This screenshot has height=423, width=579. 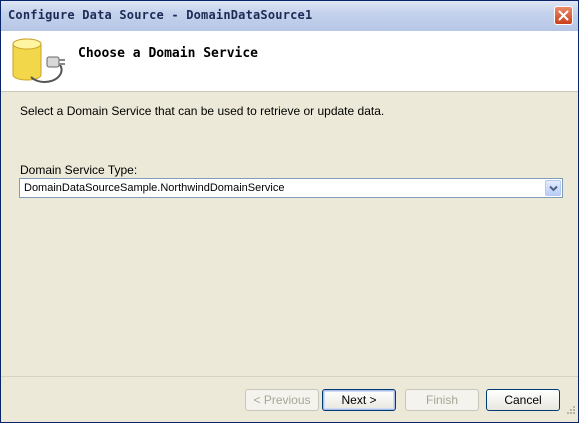 I want to click on footer-divider, so click(x=289, y=376).